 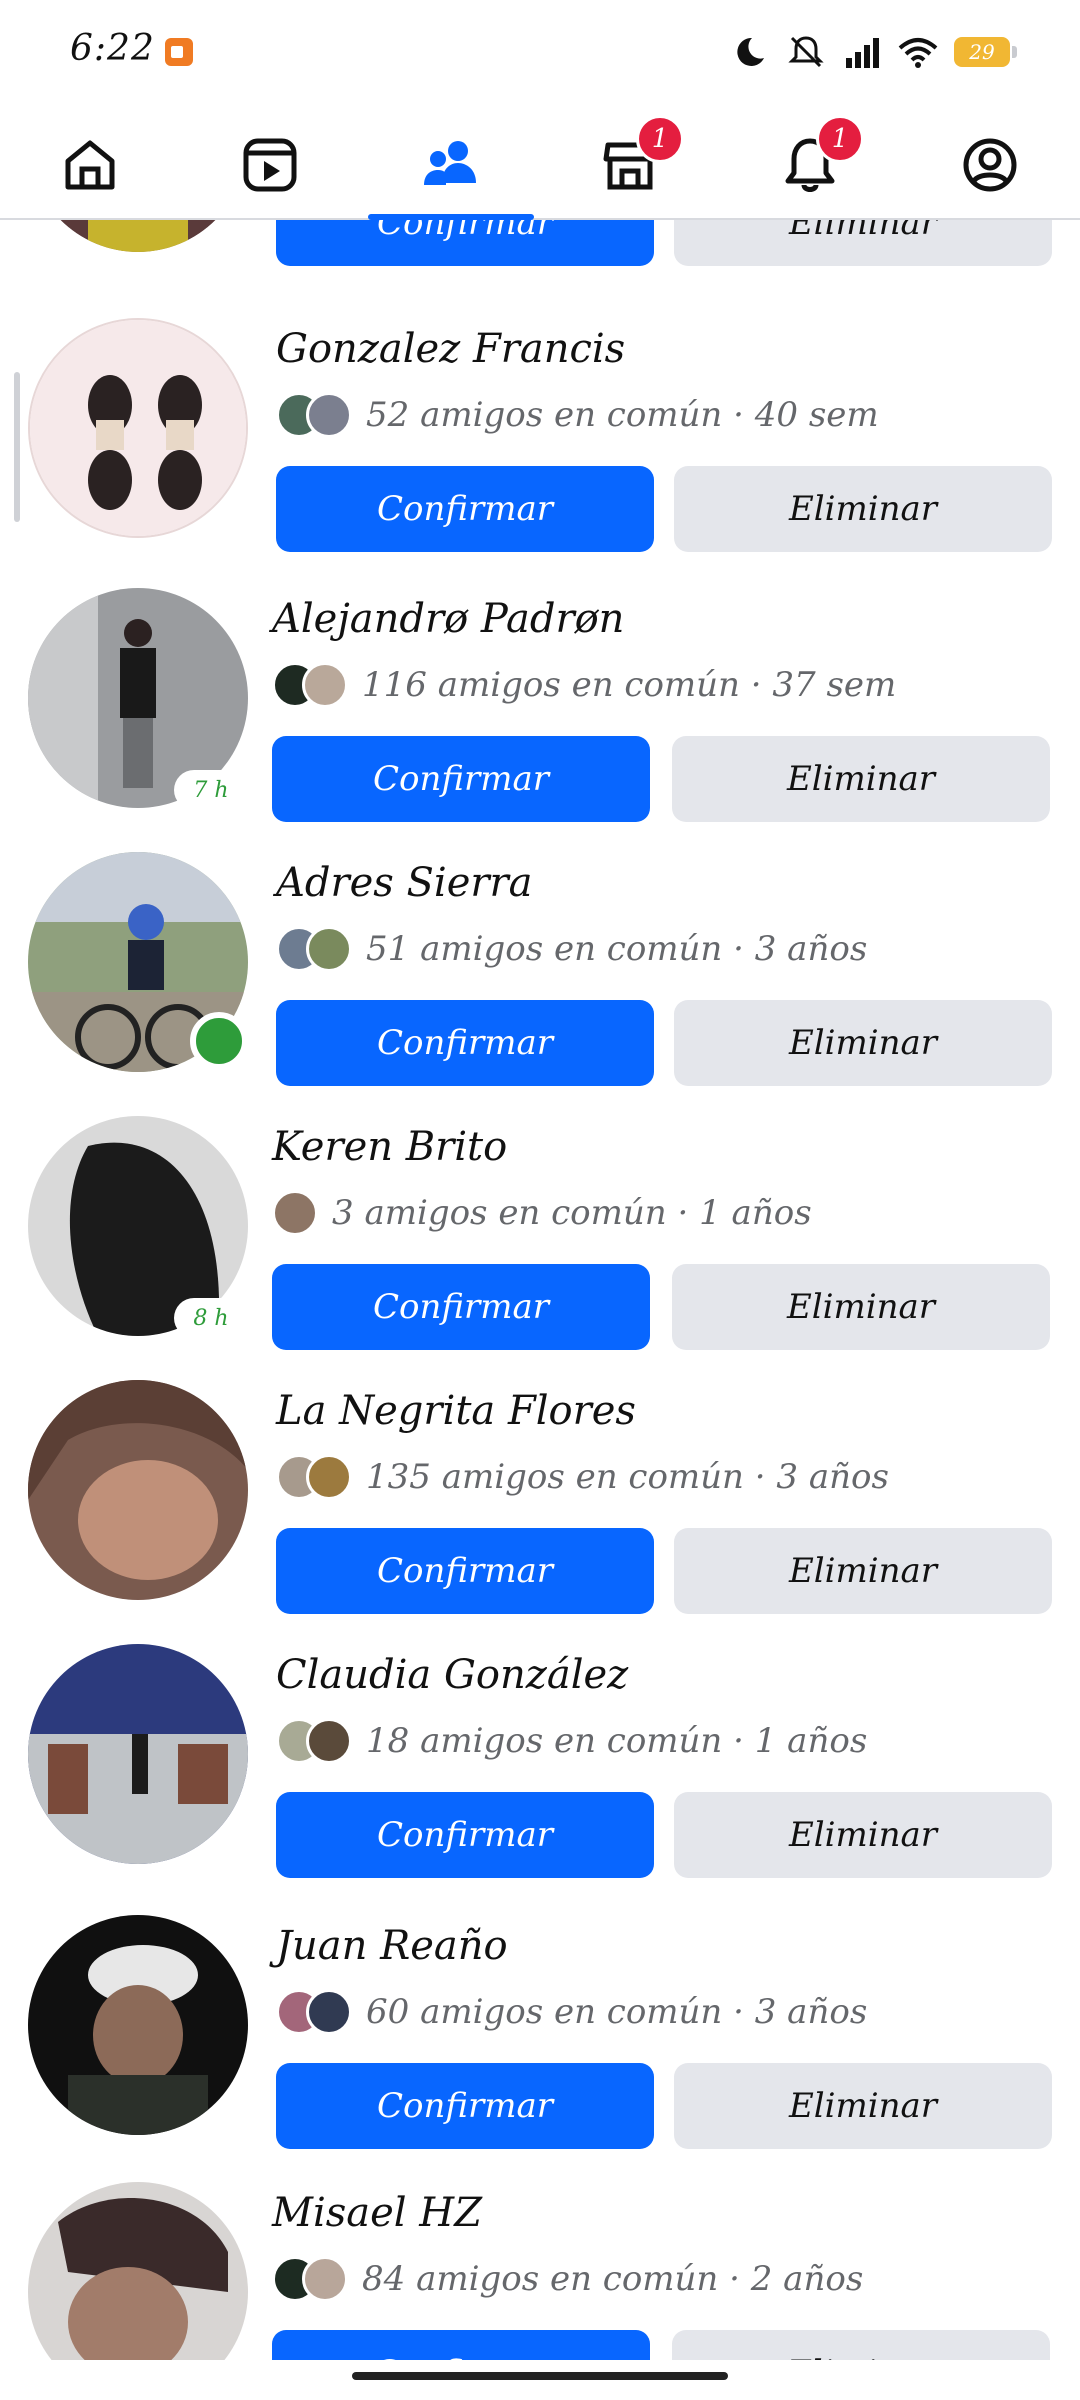 I want to click on clock: 6:22, so click(x=112, y=48).